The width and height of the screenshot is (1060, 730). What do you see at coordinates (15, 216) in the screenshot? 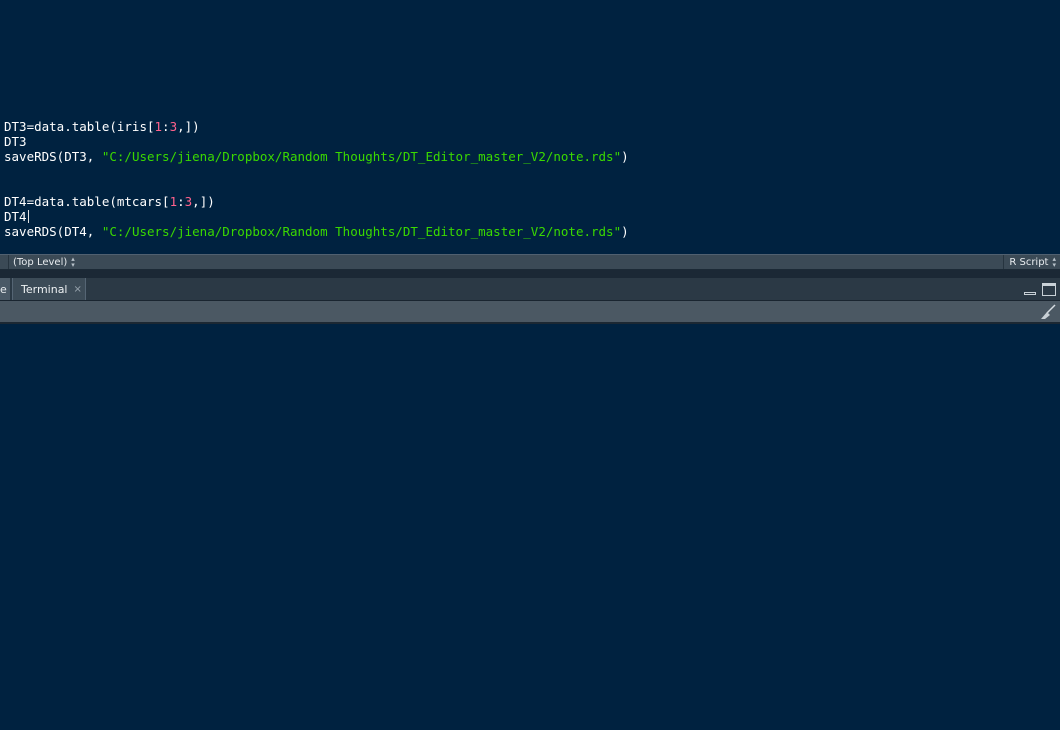
I see `code-token: DT4` at bounding box center [15, 216].